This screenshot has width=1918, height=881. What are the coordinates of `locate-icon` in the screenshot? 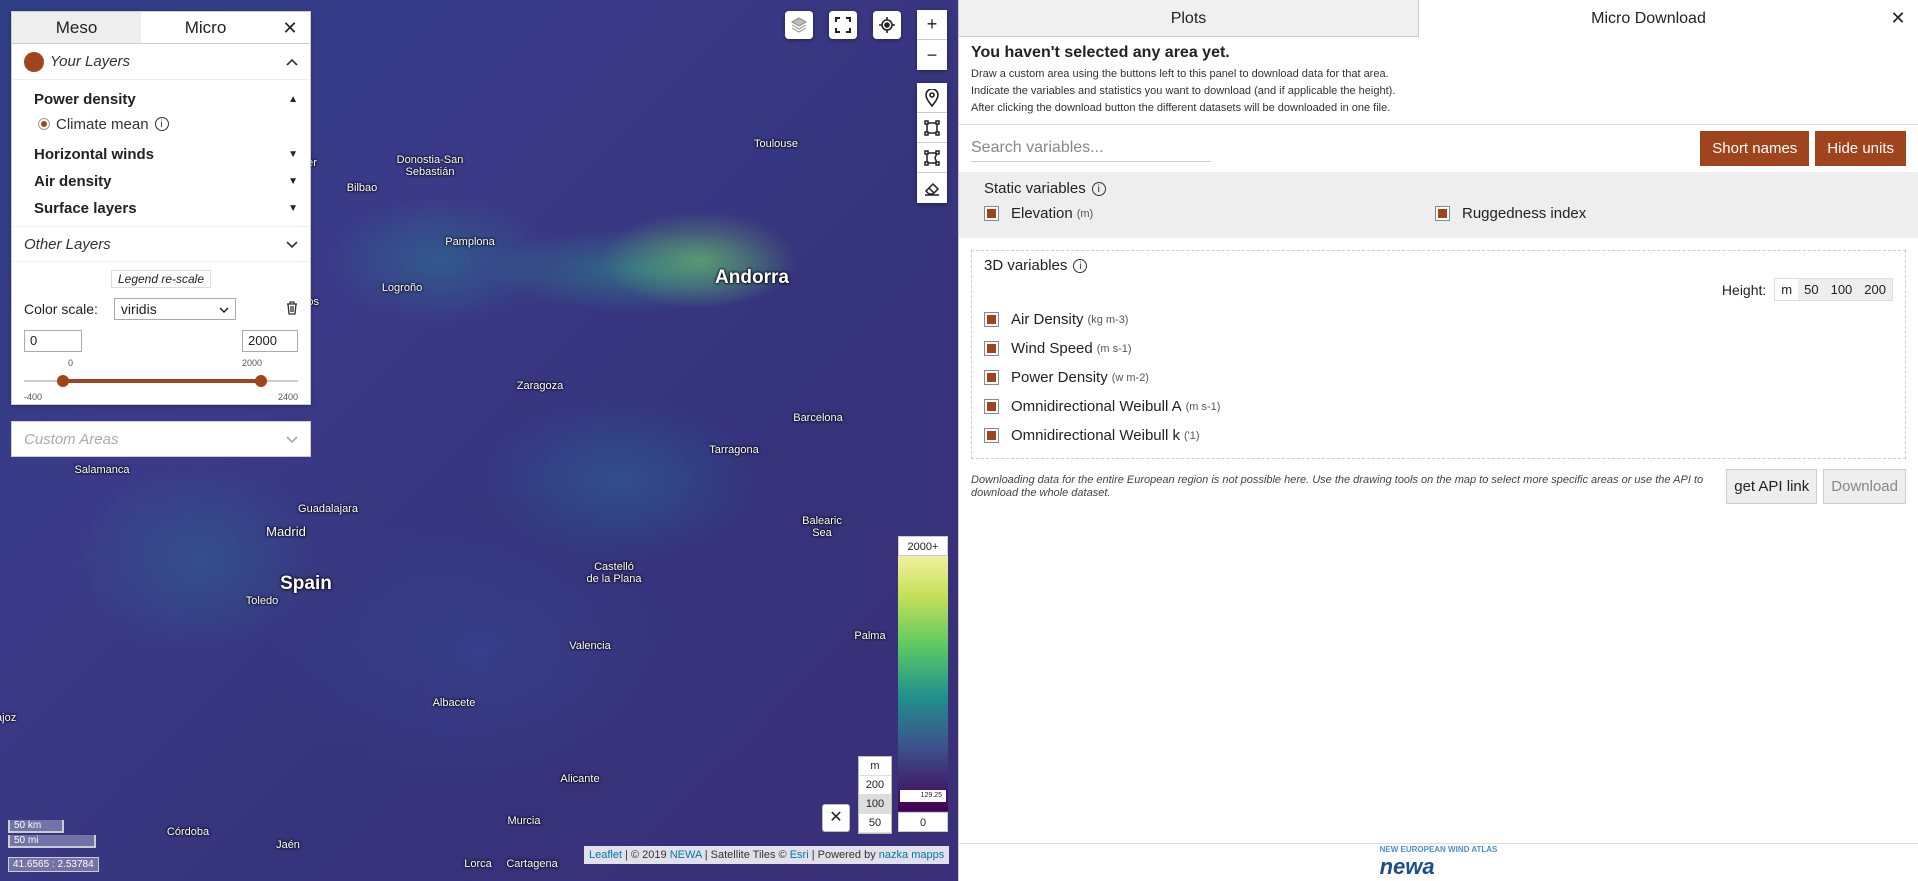 It's located at (887, 25).